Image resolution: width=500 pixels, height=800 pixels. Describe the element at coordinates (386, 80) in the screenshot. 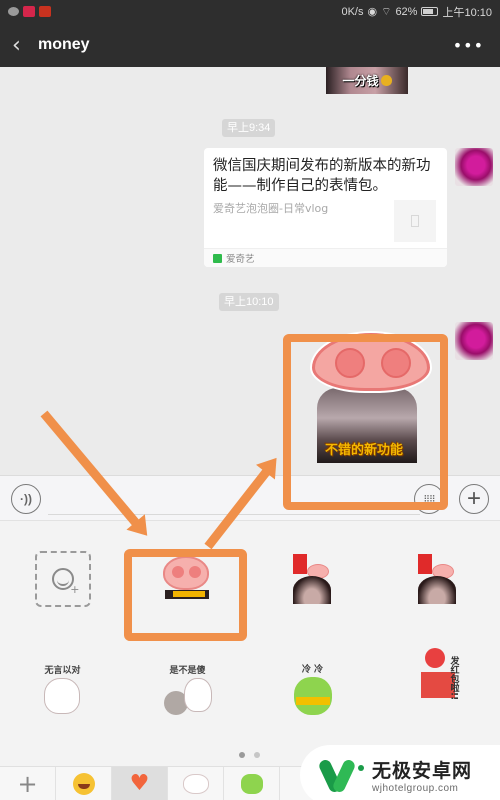

I see `money-bag-icon` at that location.